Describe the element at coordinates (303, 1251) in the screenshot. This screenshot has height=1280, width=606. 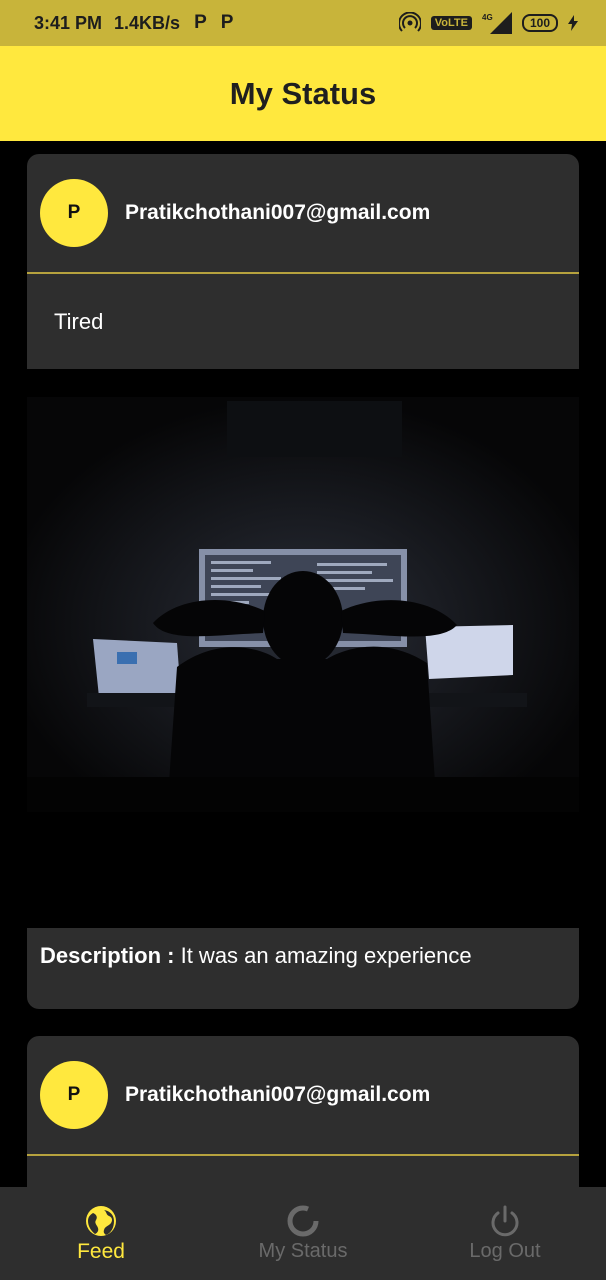
I see `nav-label-my-status: My Status` at that location.